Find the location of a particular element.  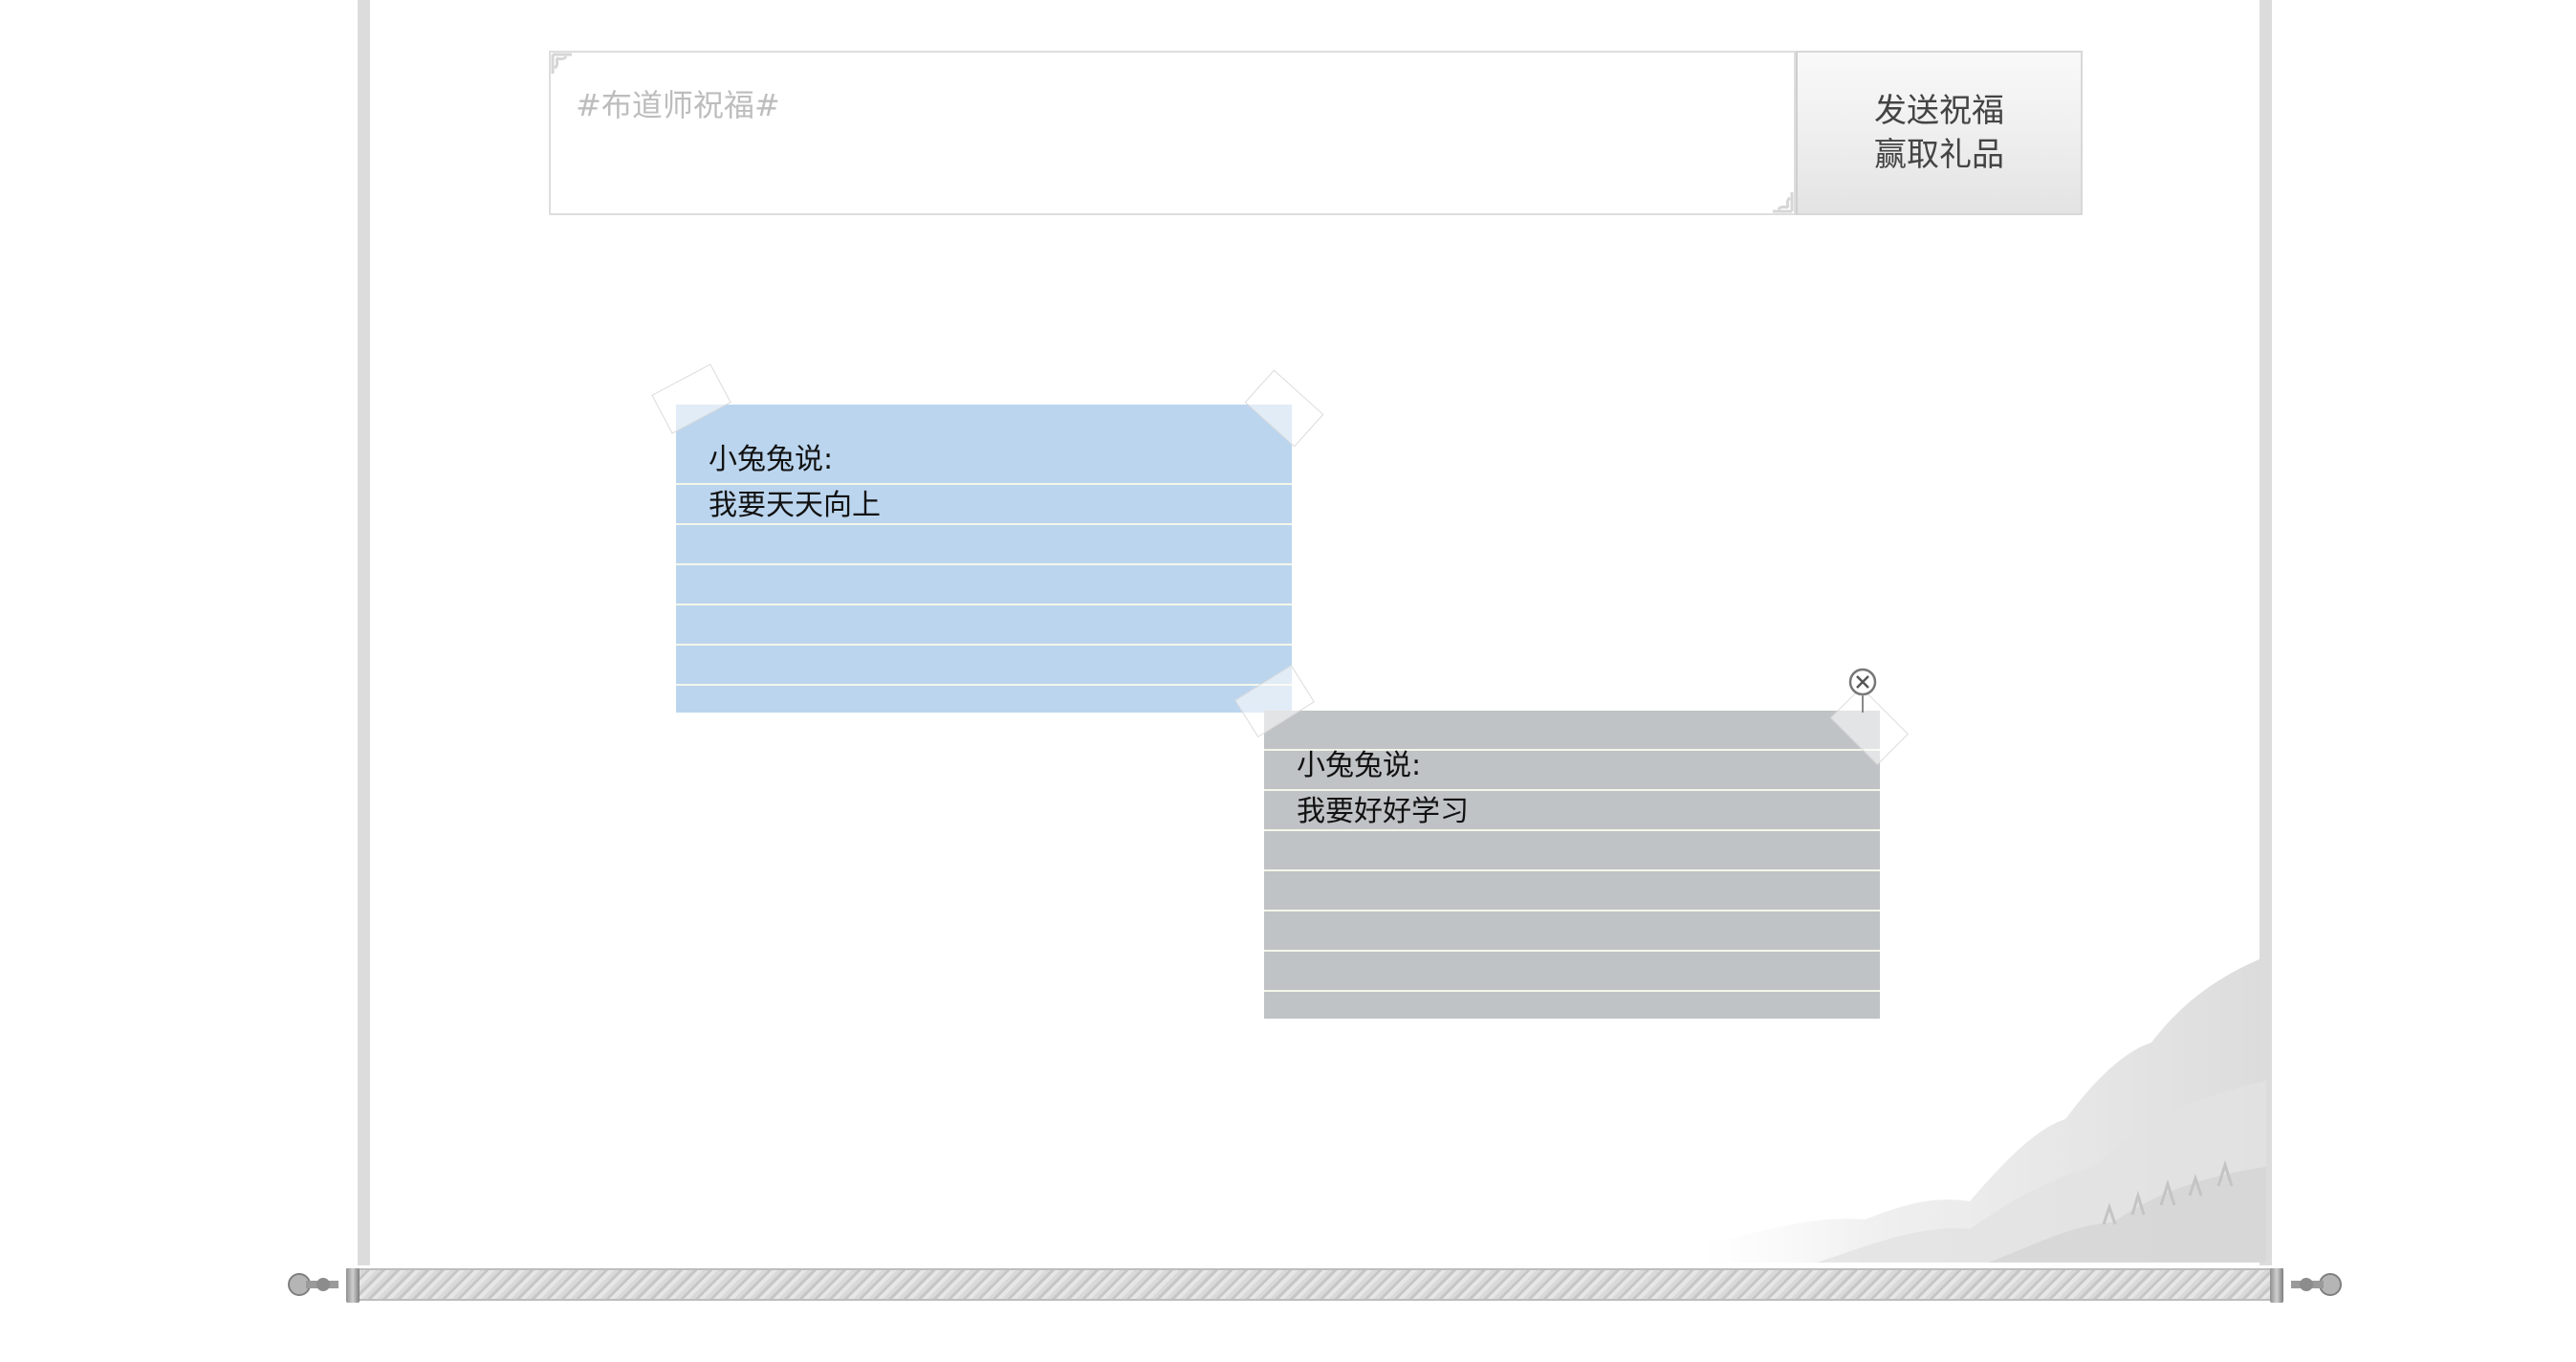

send-button-line2: 赢取礼品 is located at coordinates (1939, 155).